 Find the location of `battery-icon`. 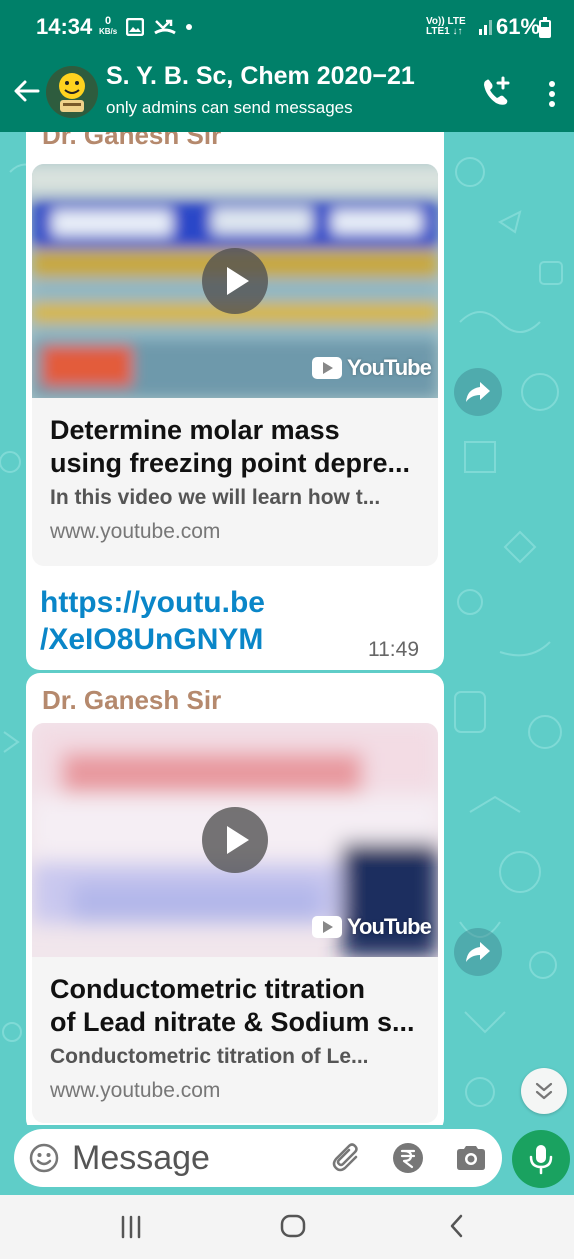

battery-icon is located at coordinates (545, 27).